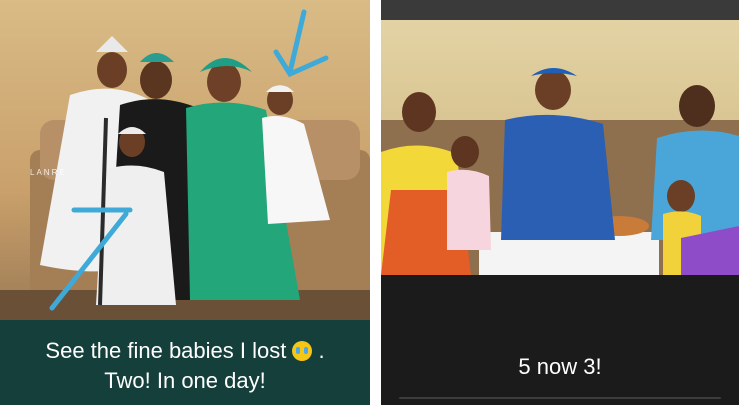  I want to click on caption-line-2: Two! In one day!, so click(185, 380).